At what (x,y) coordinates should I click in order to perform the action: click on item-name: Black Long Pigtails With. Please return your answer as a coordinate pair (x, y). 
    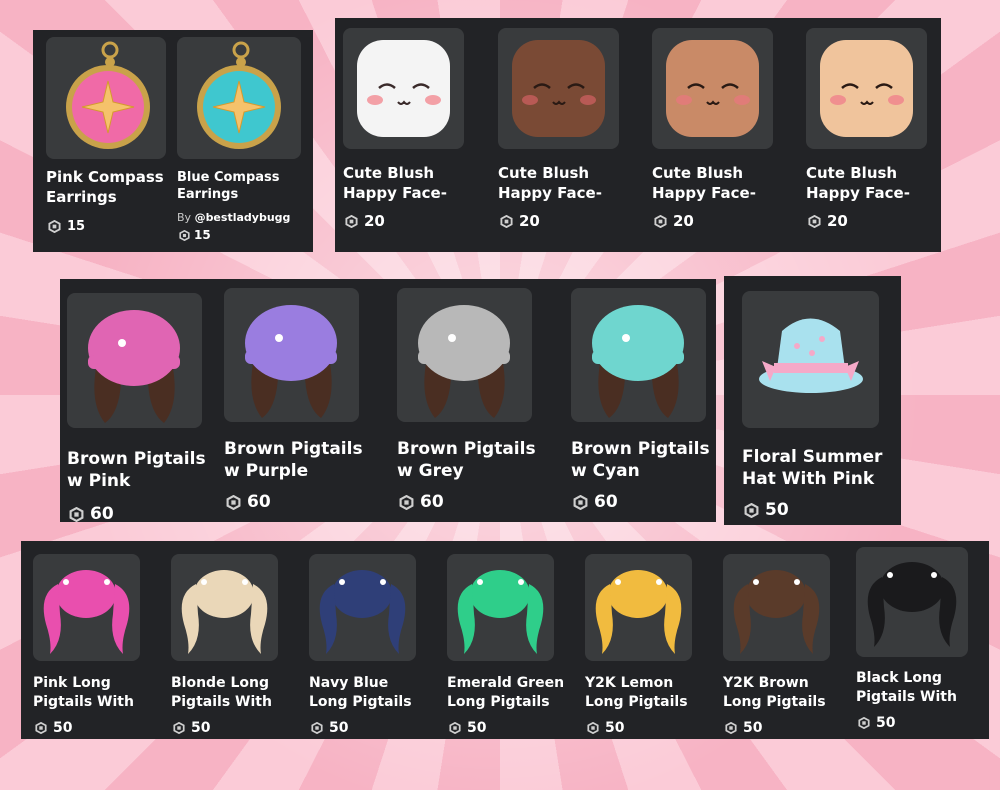
    Looking at the image, I should click on (906, 688).